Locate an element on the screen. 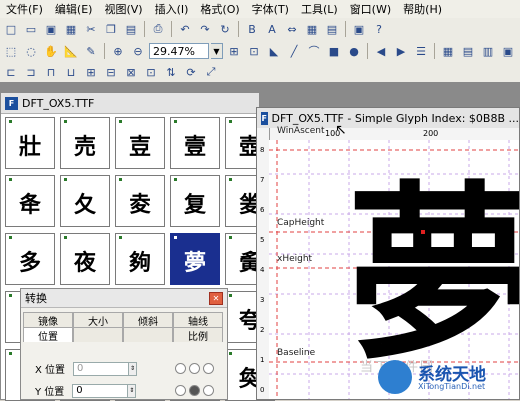  zoom-out-icon: ⊖ is located at coordinates (138, 51).